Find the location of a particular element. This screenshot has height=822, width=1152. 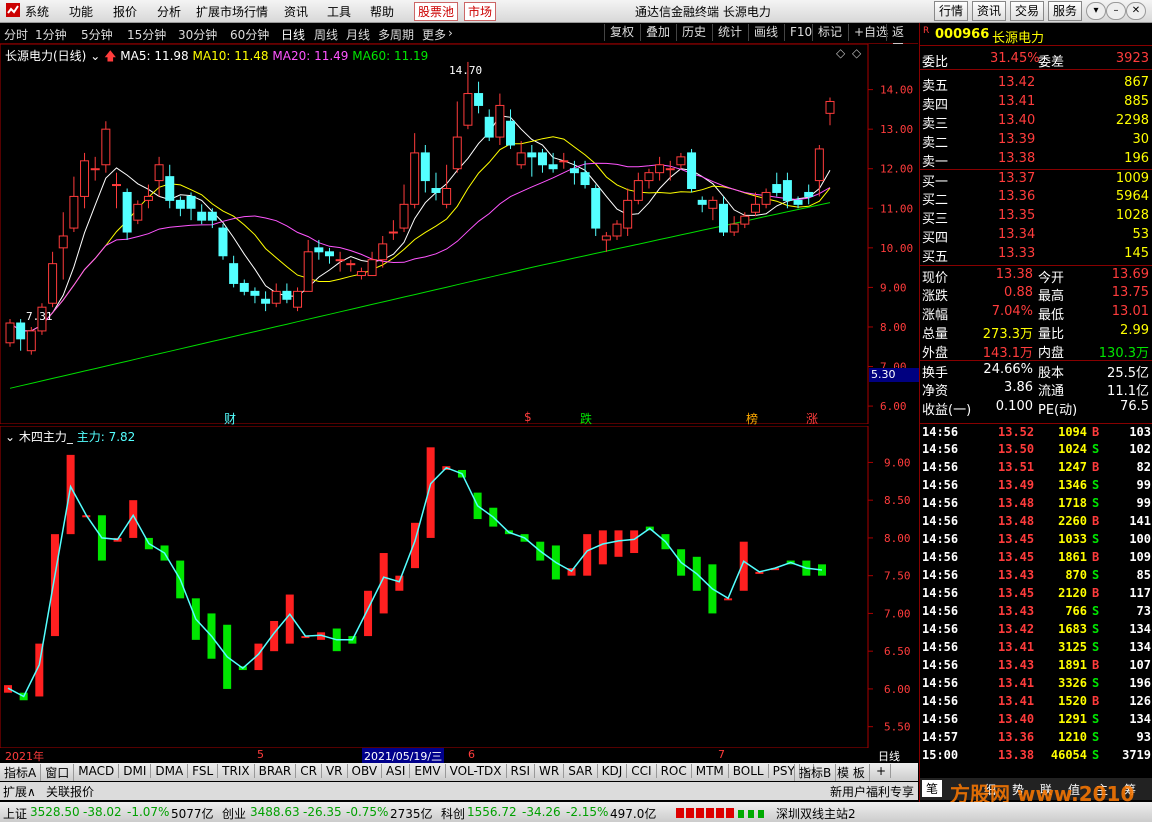

minimize-icon: – is located at coordinates (1116, 11).